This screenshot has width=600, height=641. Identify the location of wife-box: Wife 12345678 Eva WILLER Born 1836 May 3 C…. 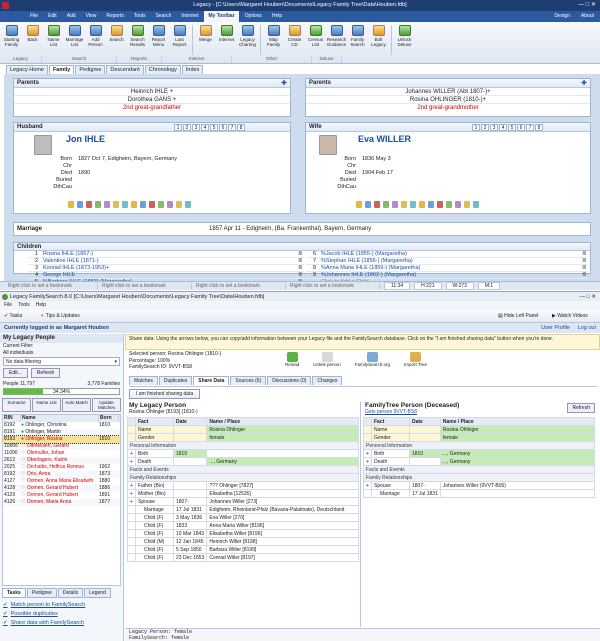
(448, 168).